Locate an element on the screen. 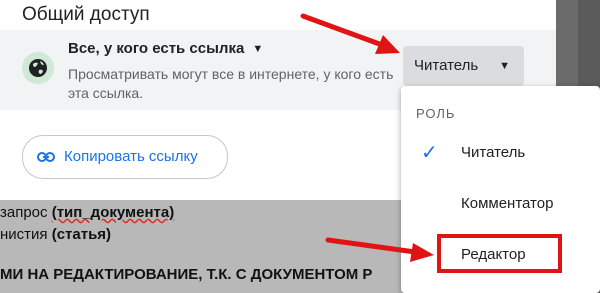  menu-item-viewer: ✓ Читатель is located at coordinates (500, 153).